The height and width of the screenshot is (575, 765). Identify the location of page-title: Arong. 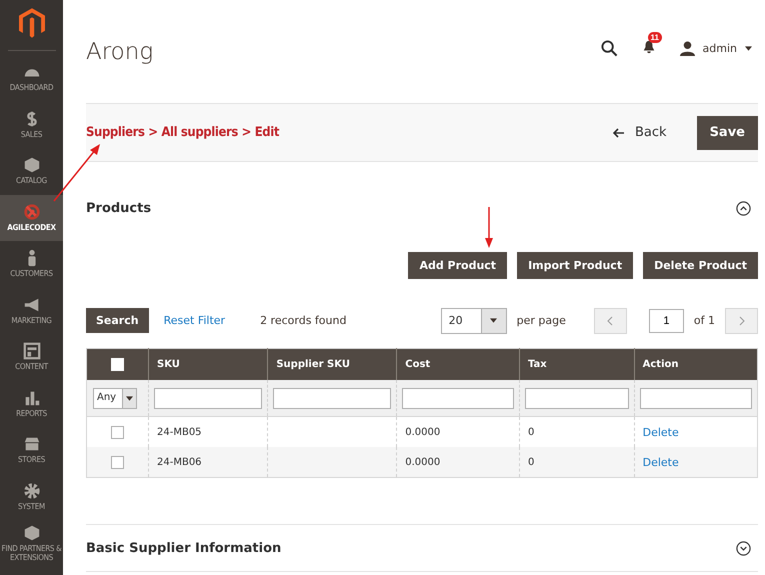
(120, 51).